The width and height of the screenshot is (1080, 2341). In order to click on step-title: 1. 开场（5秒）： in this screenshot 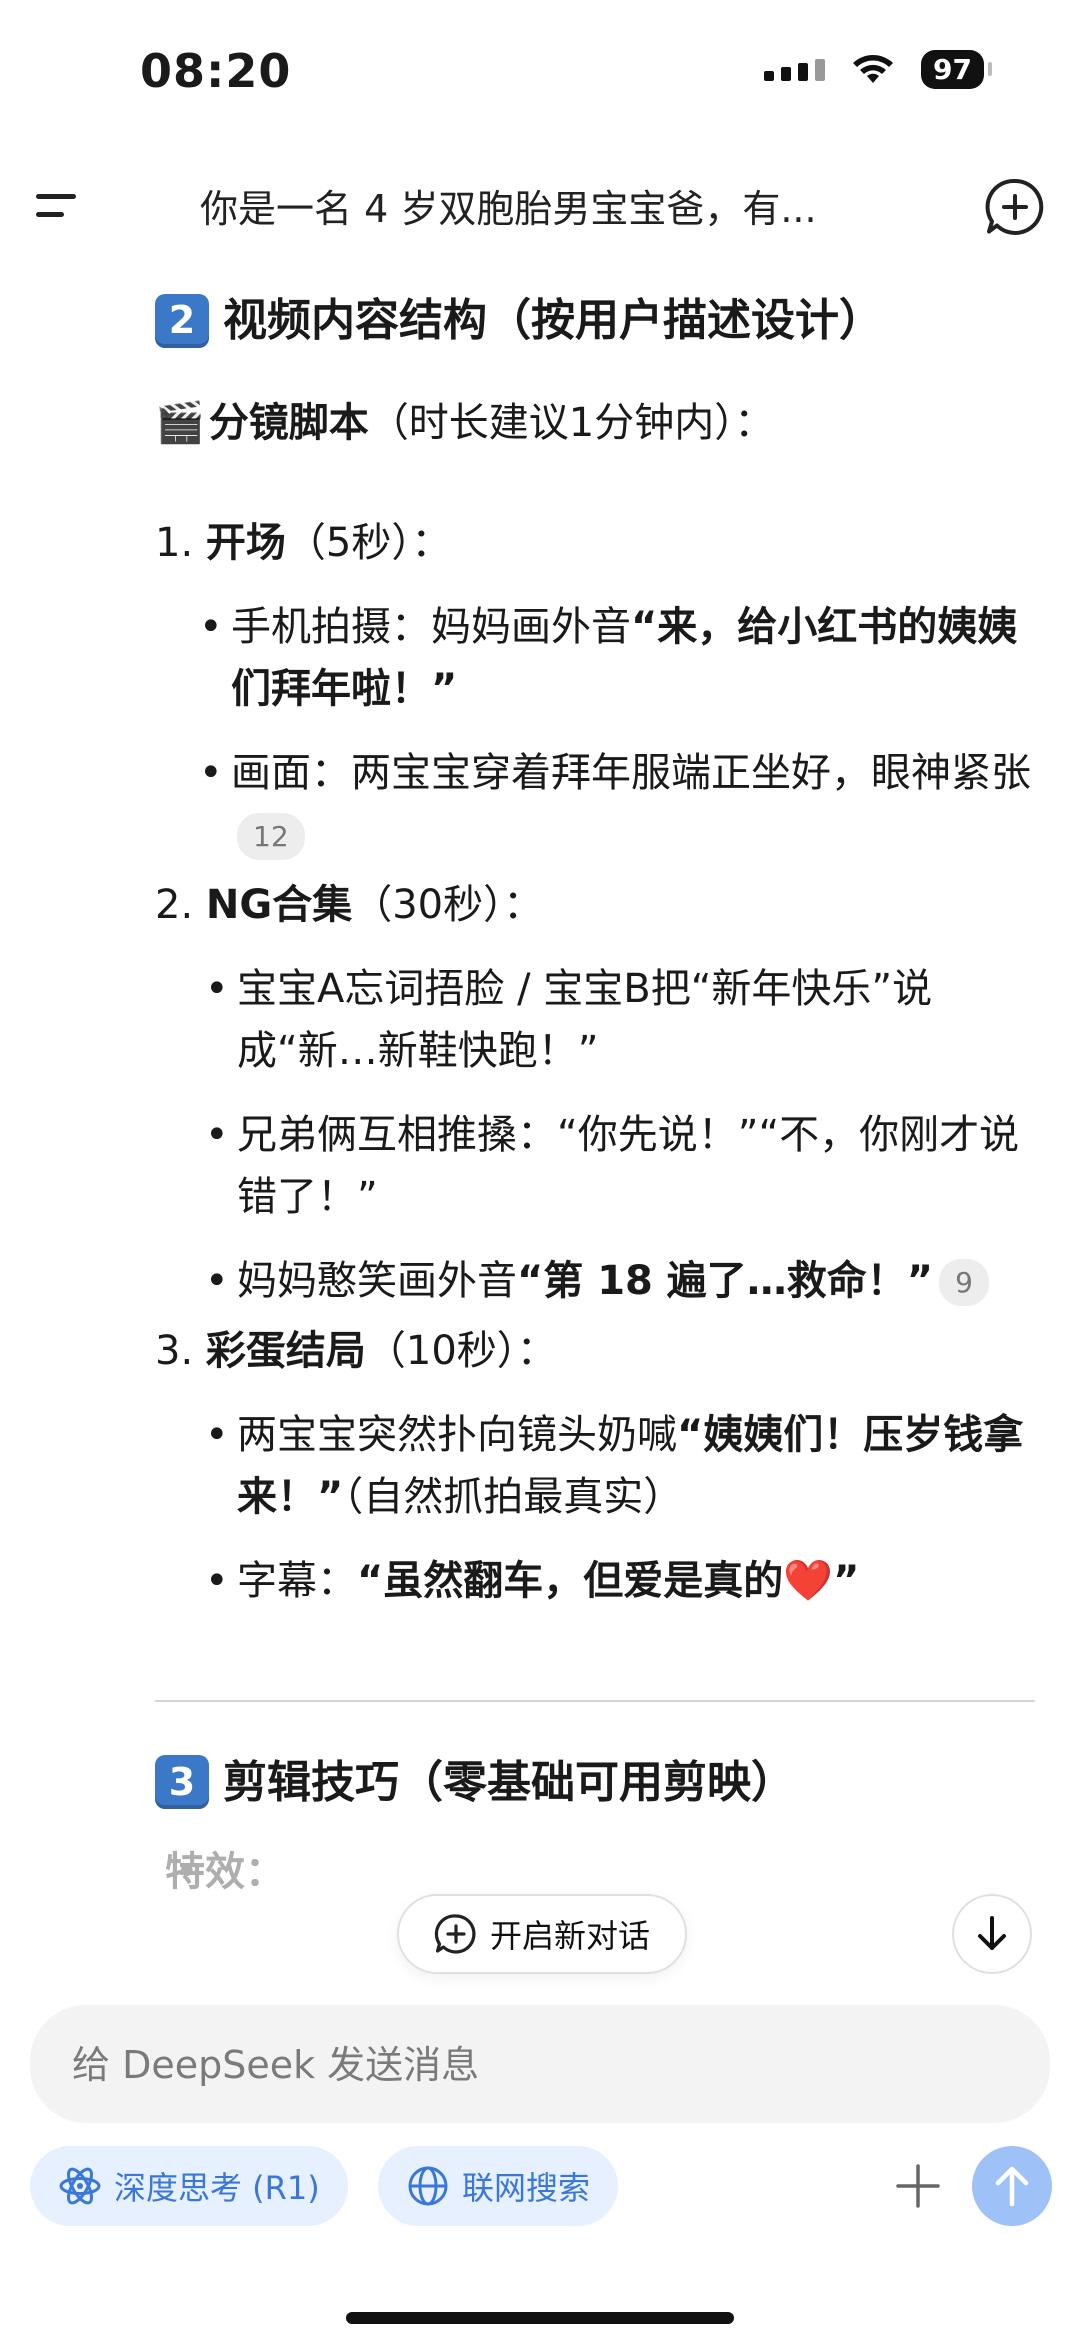, I will do `click(595, 543)`.